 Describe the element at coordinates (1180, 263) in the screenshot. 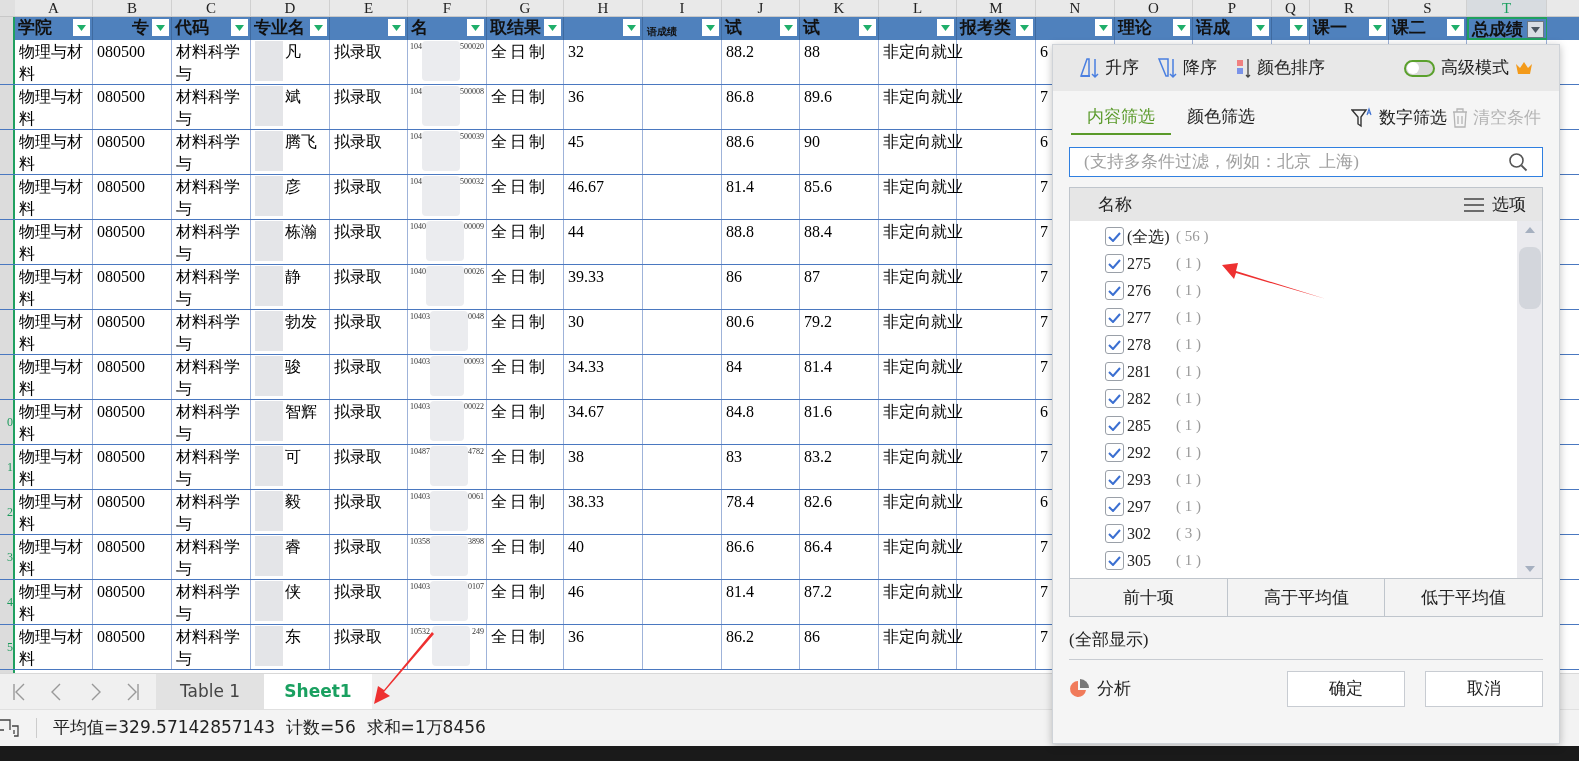

I see `filter-list-item: 275 ( 1 )` at that location.